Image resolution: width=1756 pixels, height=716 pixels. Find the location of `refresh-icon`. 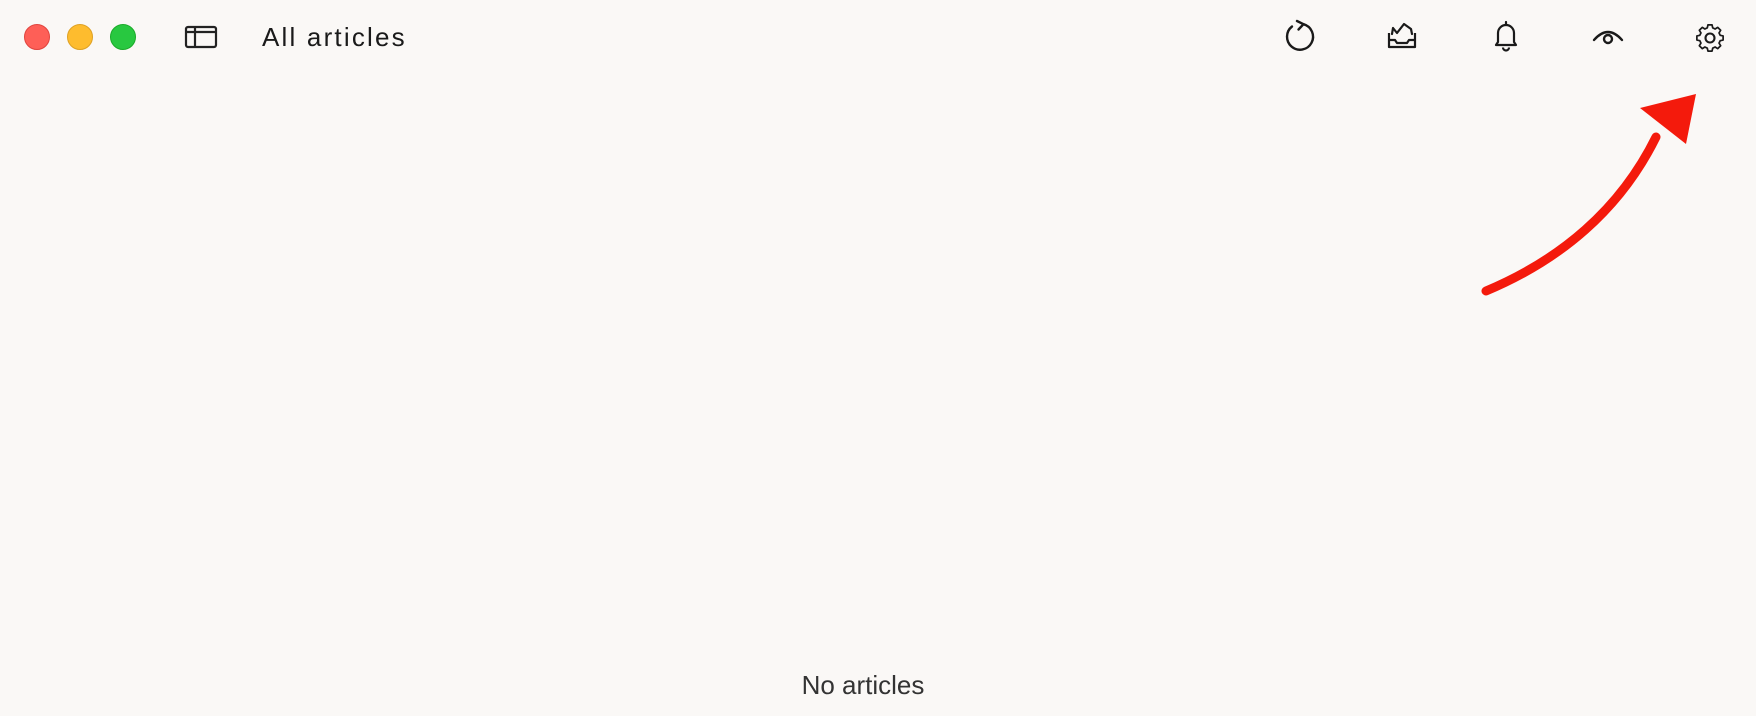

refresh-icon is located at coordinates (1300, 35).